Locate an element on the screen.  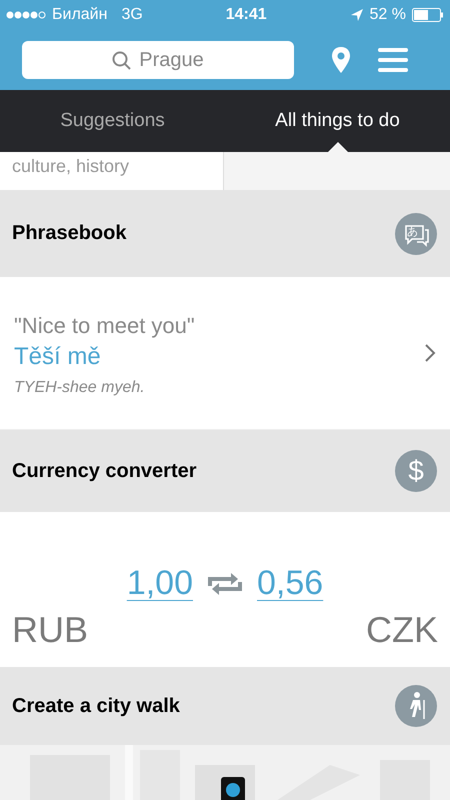
carrier-name: Билайн is located at coordinates (80, 15).